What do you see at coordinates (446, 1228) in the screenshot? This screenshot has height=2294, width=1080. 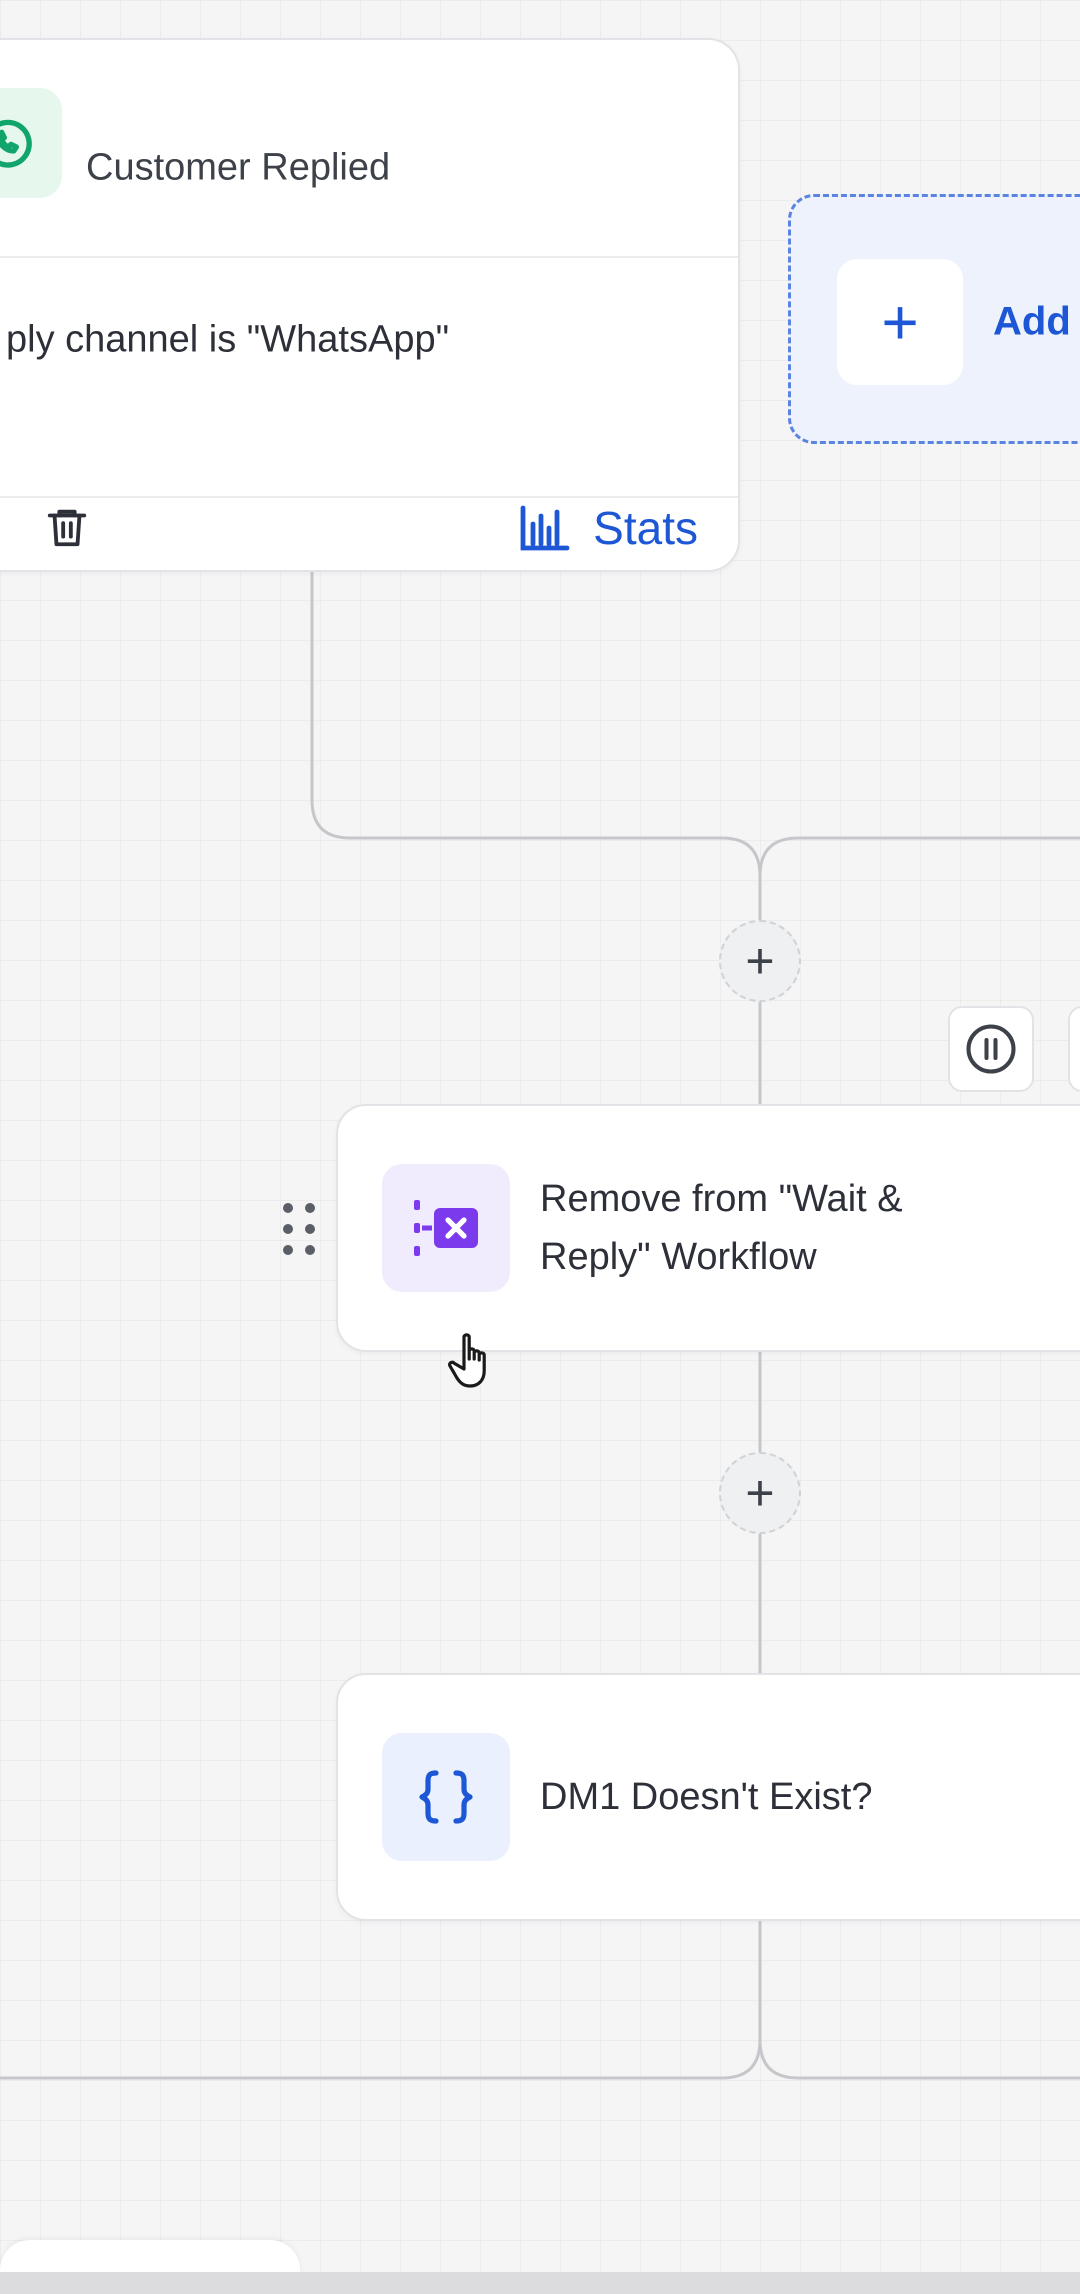 I see `remove-from-workflow-icon` at bounding box center [446, 1228].